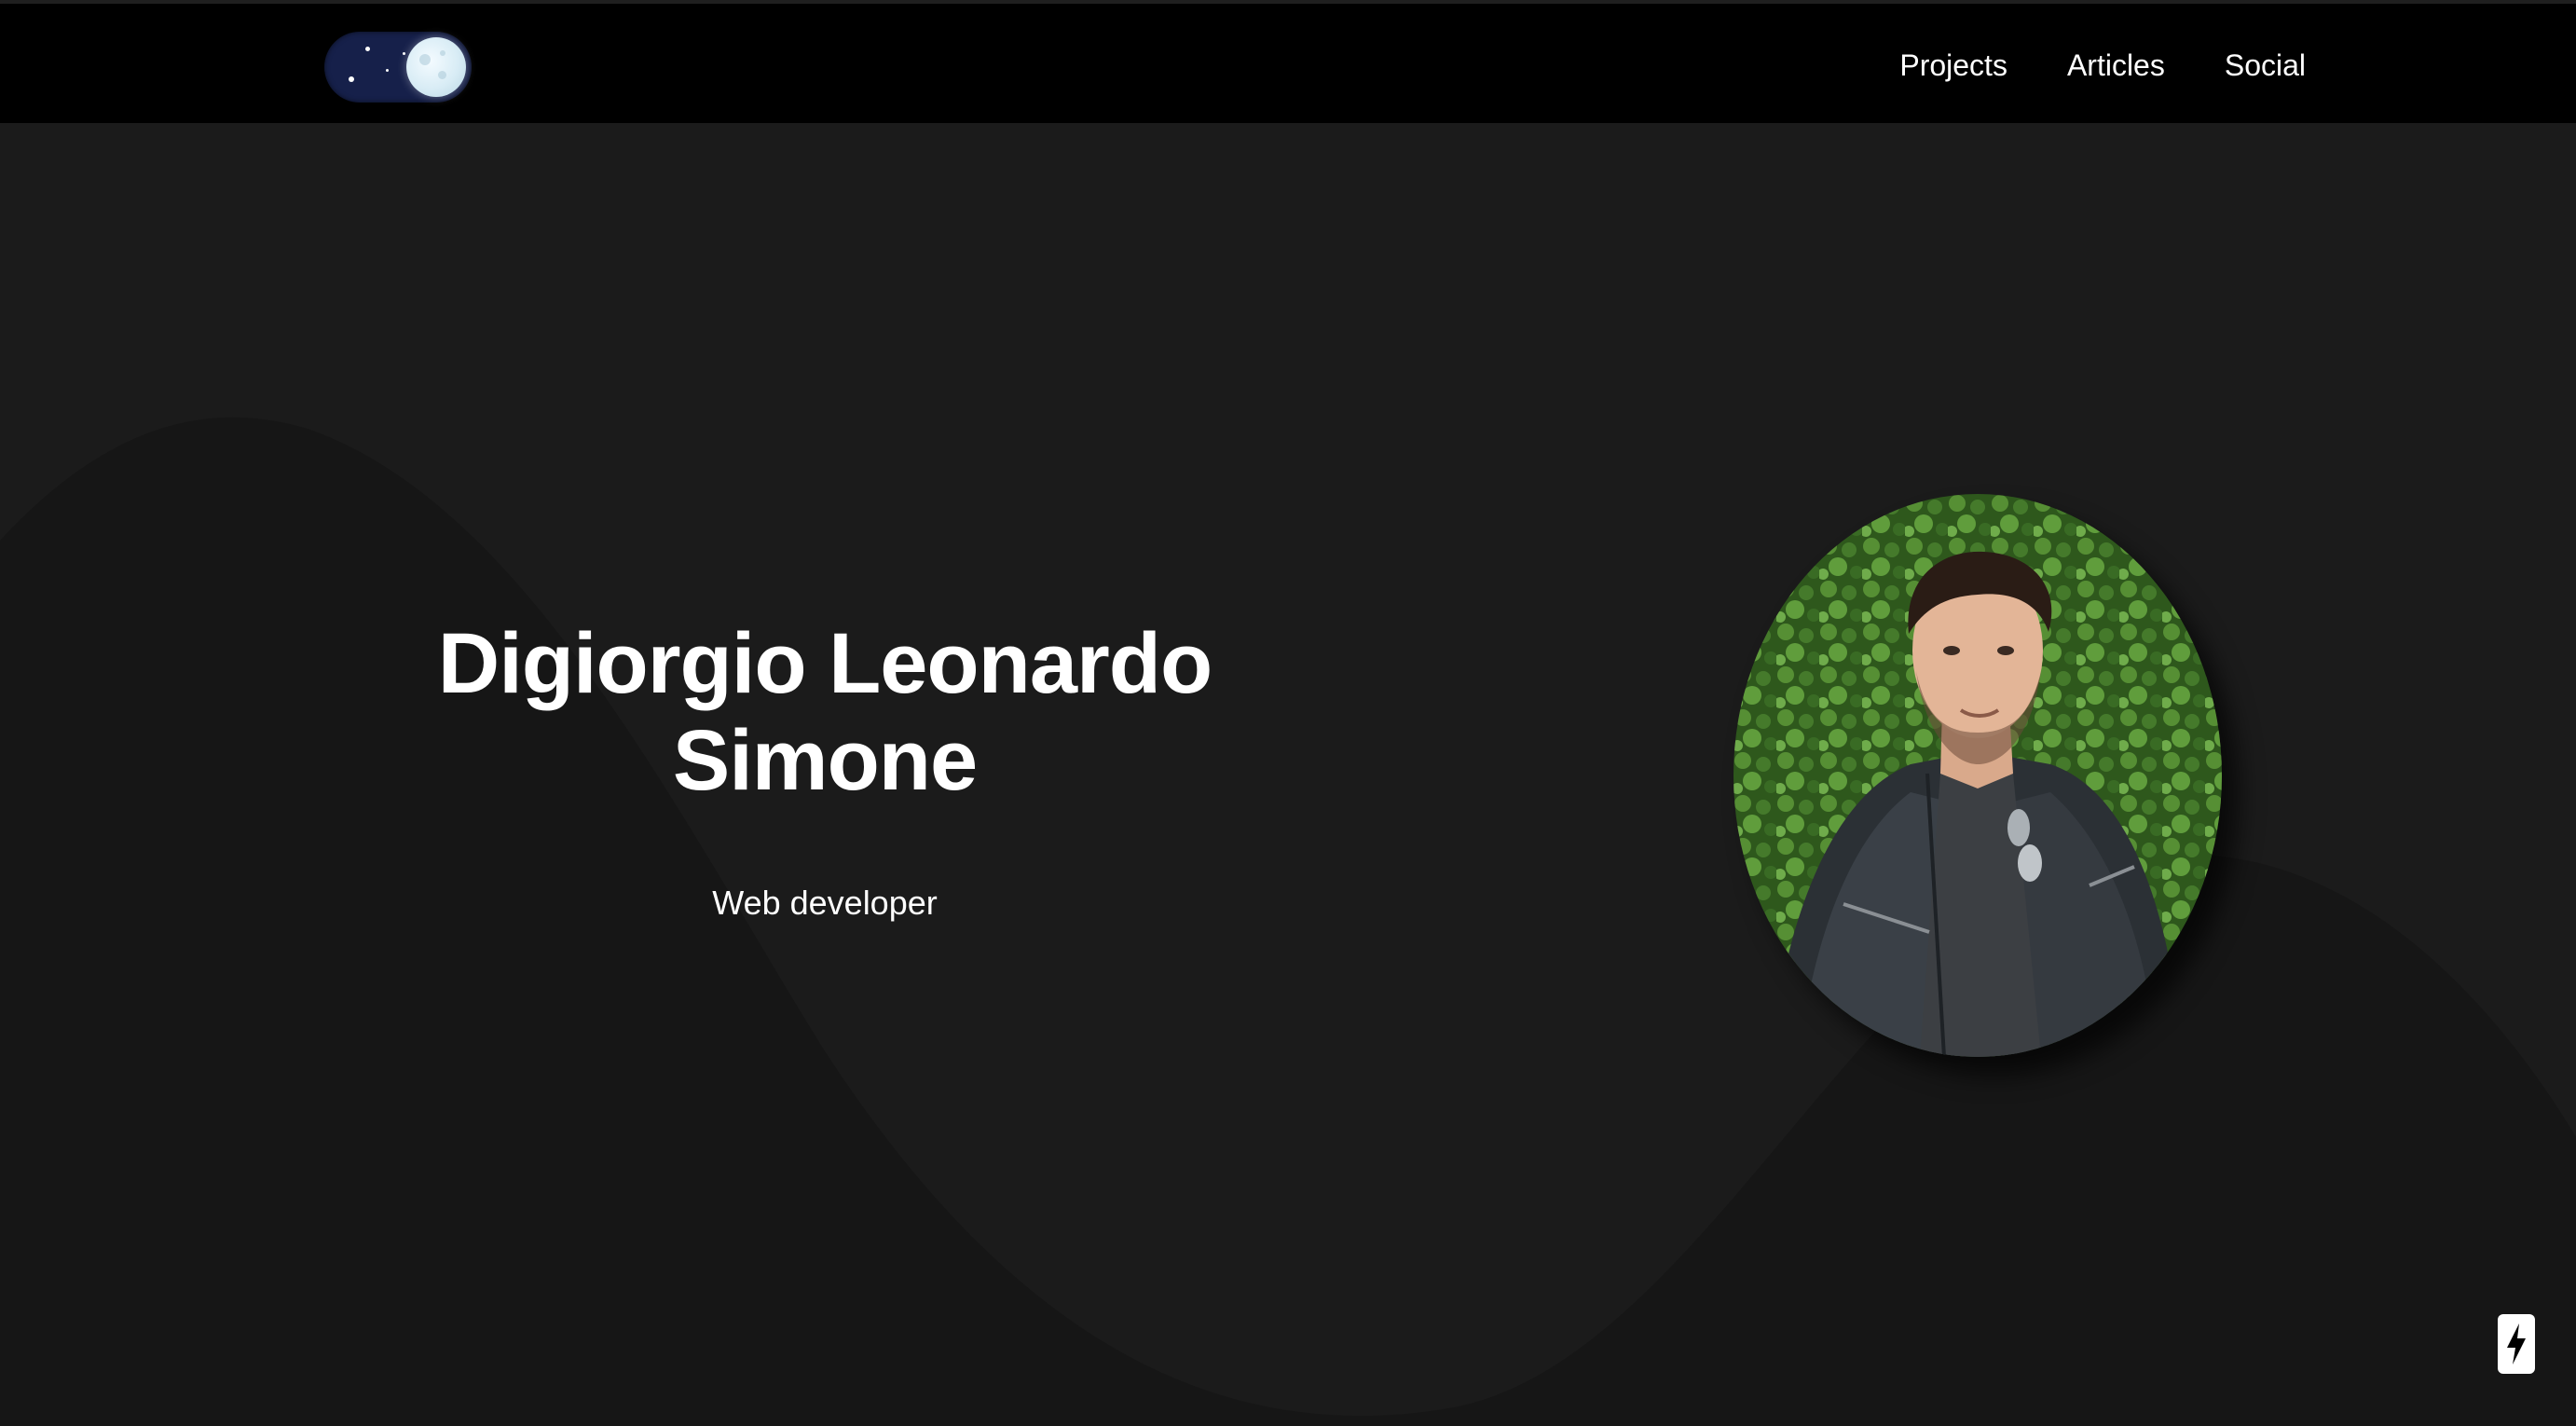 This screenshot has width=2576, height=1426. What do you see at coordinates (2265, 65) in the screenshot?
I see `nav-link-social: Social` at bounding box center [2265, 65].